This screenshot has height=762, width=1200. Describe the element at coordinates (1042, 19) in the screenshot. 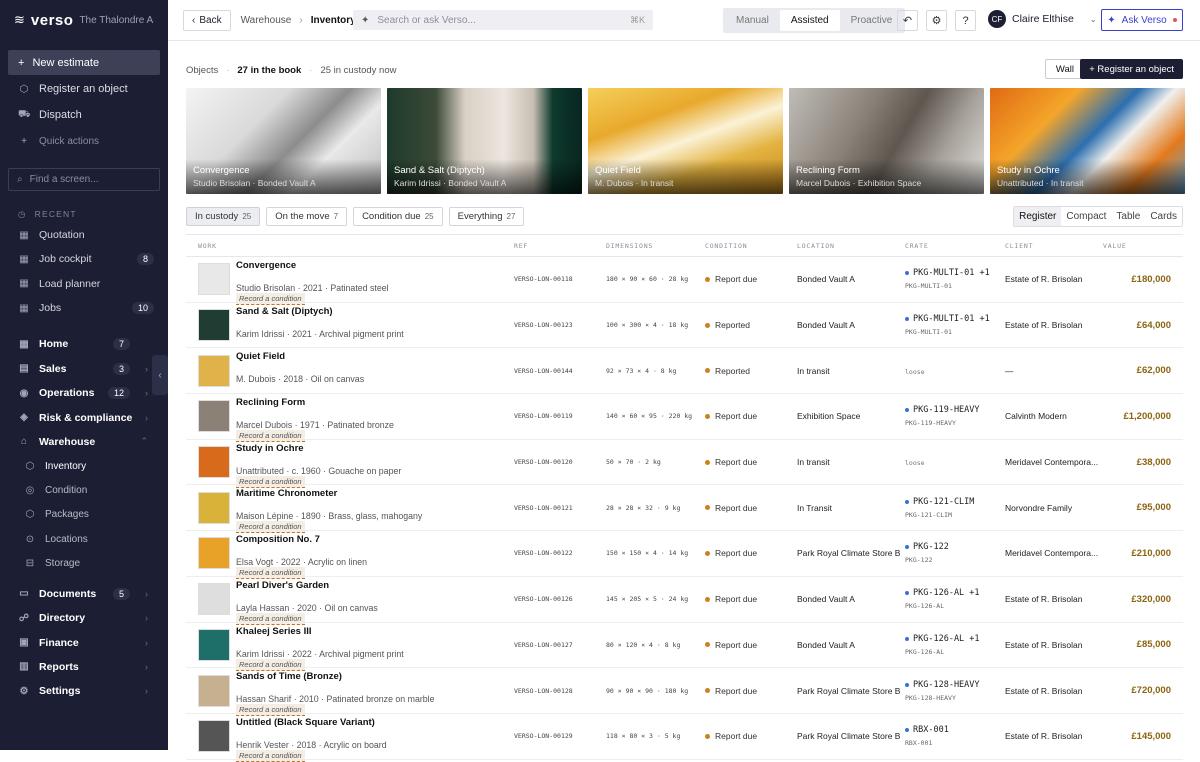

I see `user-menu: CF Claire Elthise ⌄` at that location.